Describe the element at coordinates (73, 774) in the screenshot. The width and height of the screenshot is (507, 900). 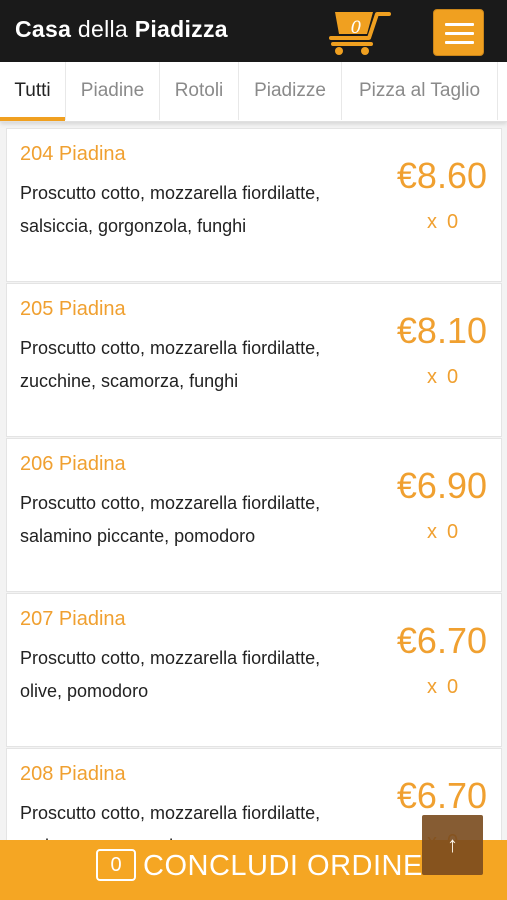
I see `product-name: 208 Piadina` at that location.